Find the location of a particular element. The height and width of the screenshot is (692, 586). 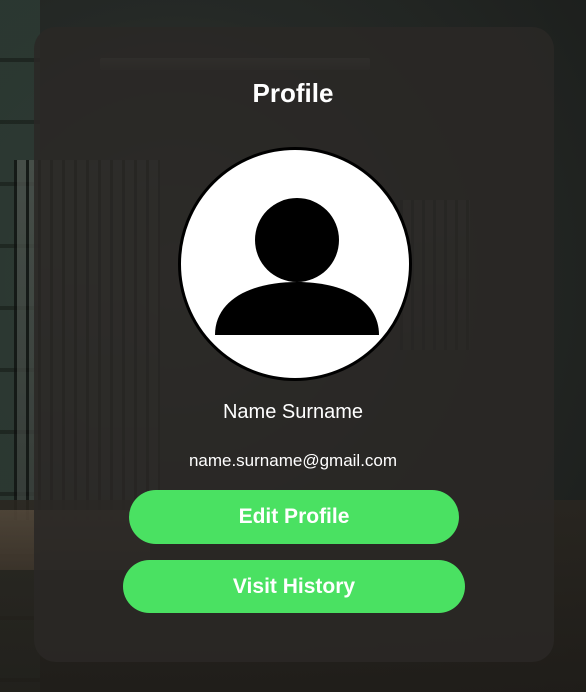

profile-email: name.surname@gmail.com is located at coordinates (293, 460).